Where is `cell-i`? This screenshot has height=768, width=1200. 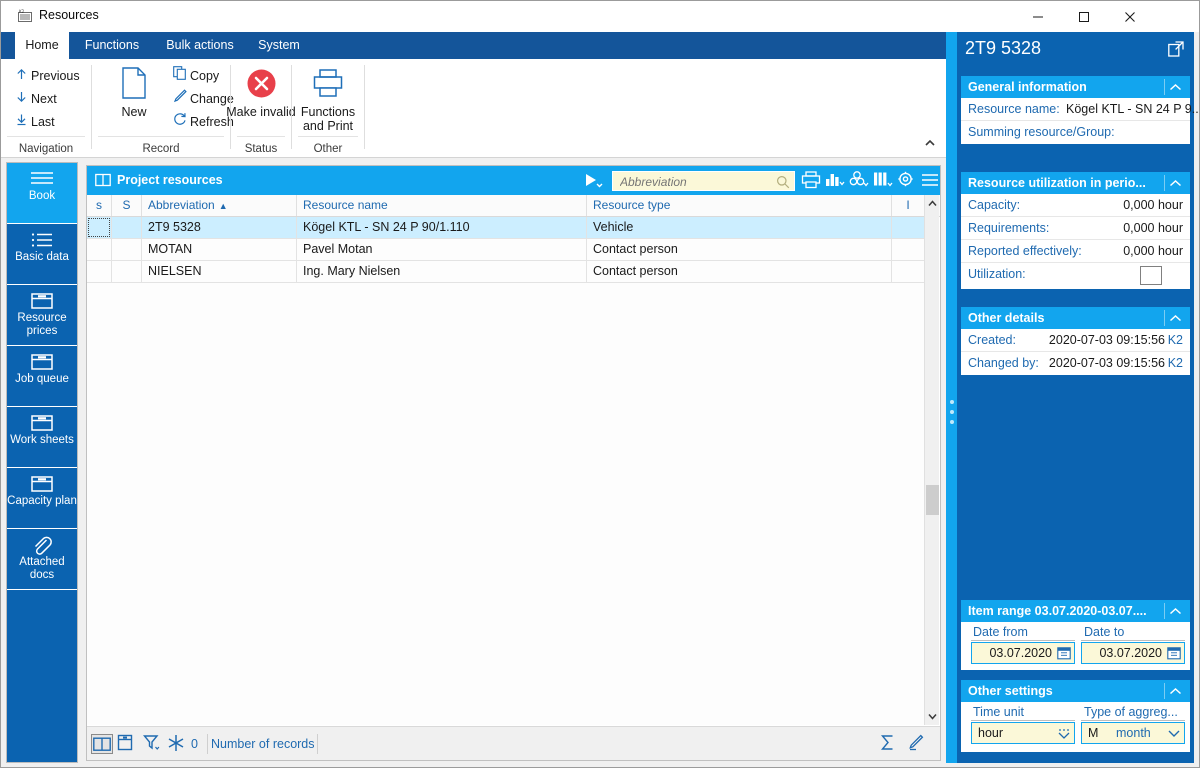
cell-i is located at coordinates (908, 227).